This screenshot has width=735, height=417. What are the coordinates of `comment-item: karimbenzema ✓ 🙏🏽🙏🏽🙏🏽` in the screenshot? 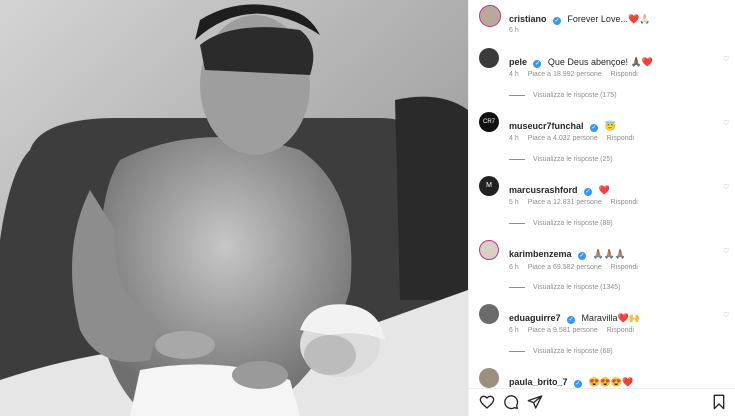 It's located at (567, 253).